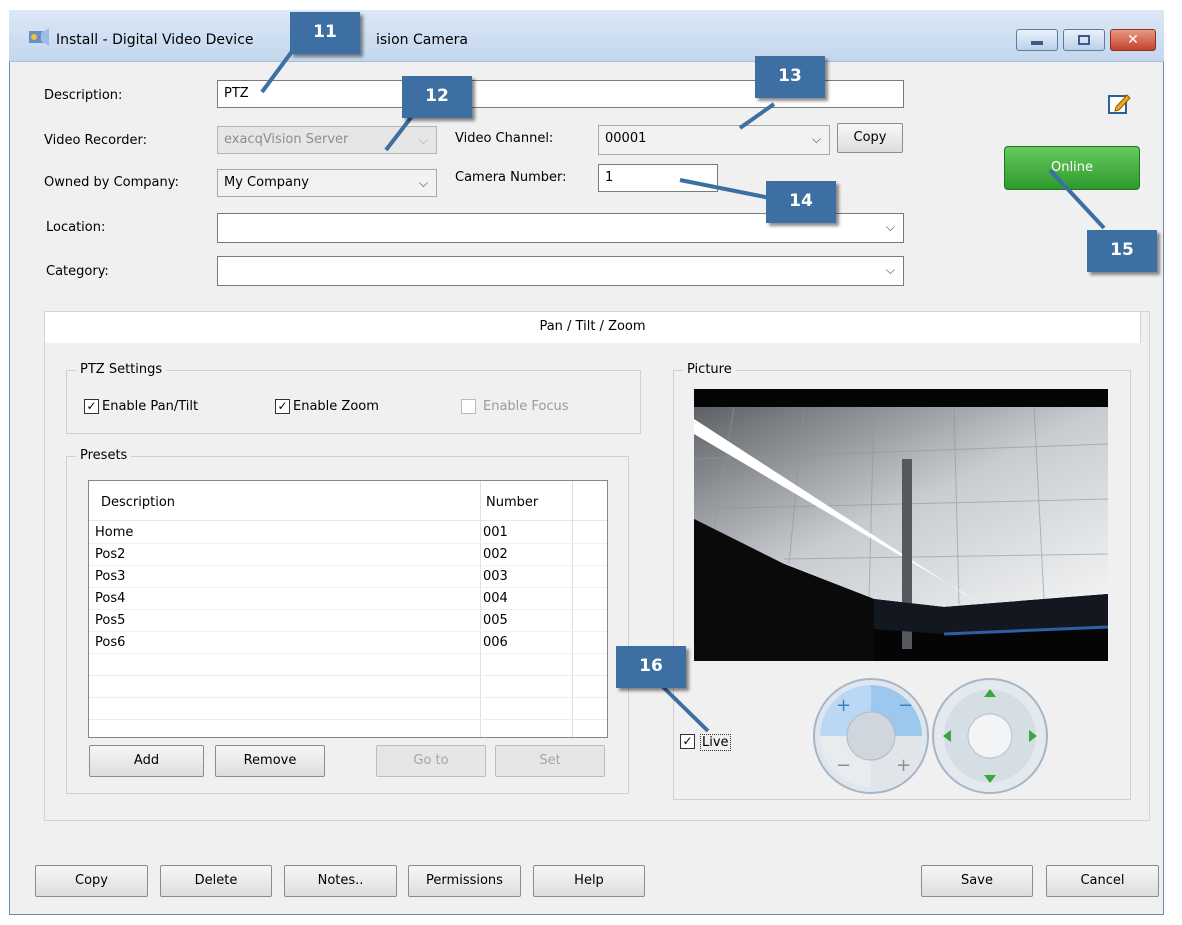 This screenshot has width=1182, height=925. Describe the element at coordinates (1122, 251) in the screenshot. I see `callout-15: 15` at that location.